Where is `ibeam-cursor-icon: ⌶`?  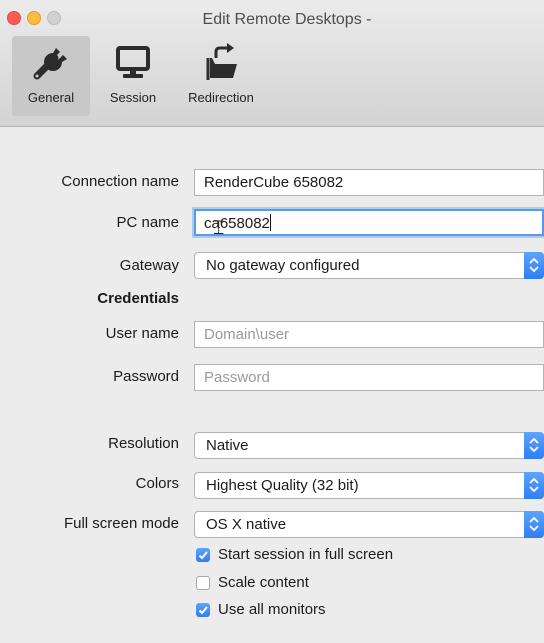 ibeam-cursor-icon: ⌶ is located at coordinates (219, 228).